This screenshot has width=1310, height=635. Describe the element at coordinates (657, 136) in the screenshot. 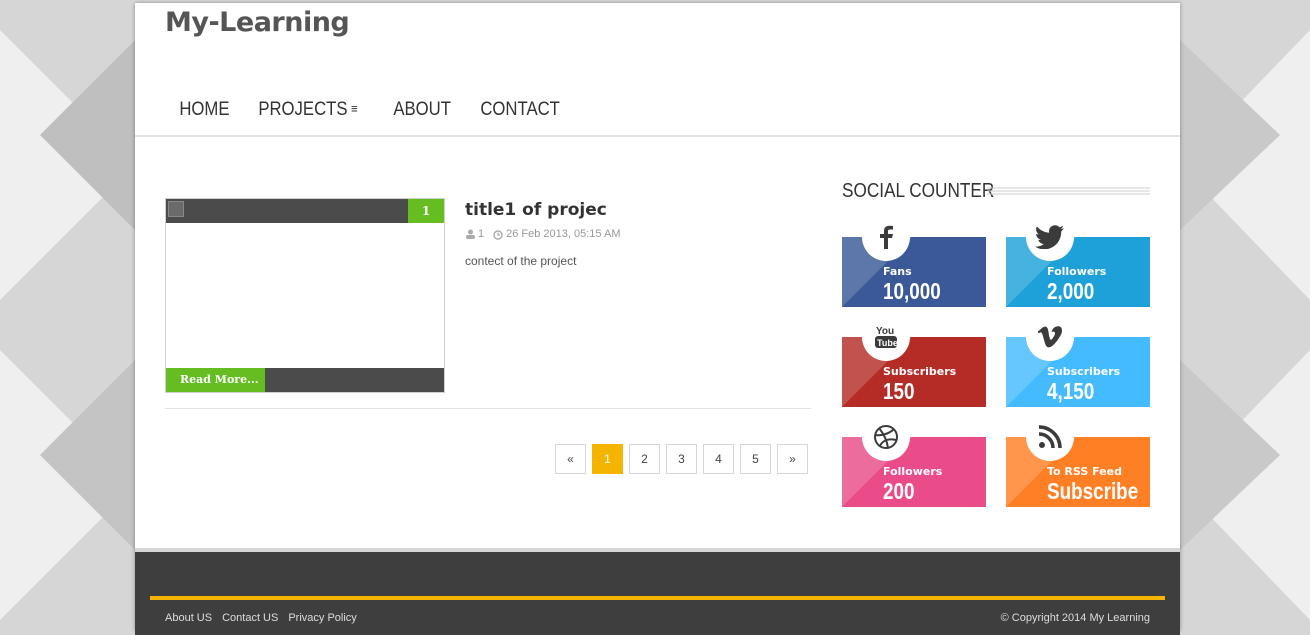

I see `nav-divider` at that location.